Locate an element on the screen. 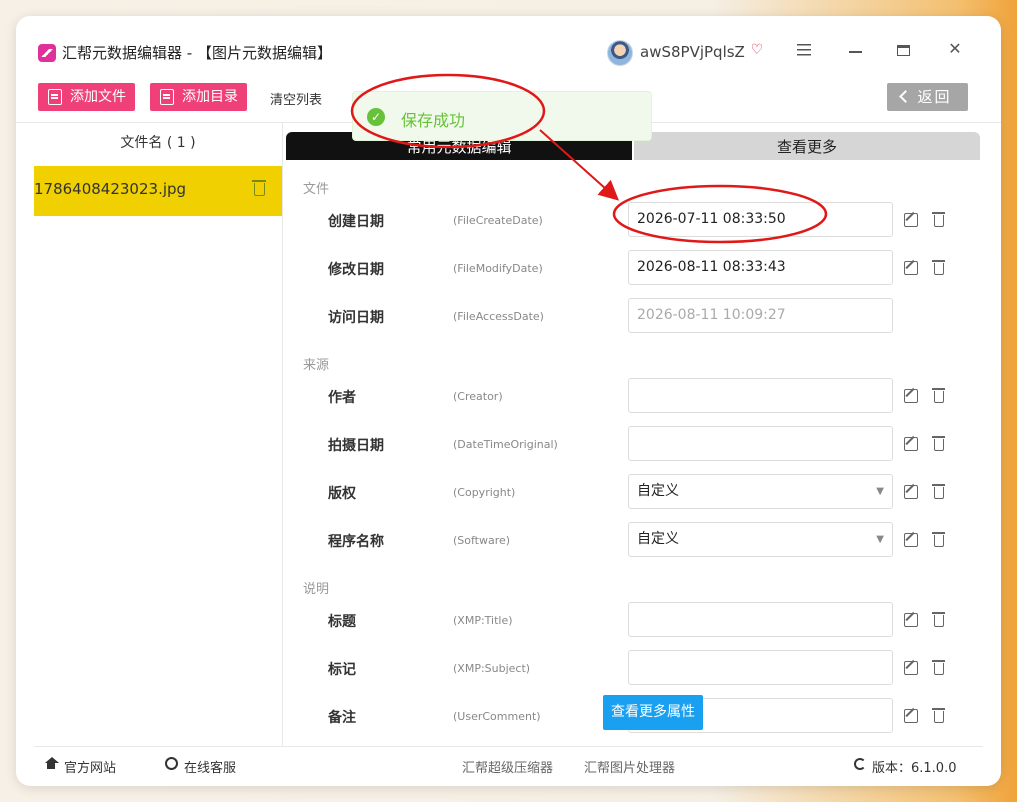 The width and height of the screenshot is (1017, 802). section-source-title: 来源 is located at coordinates (316, 365).